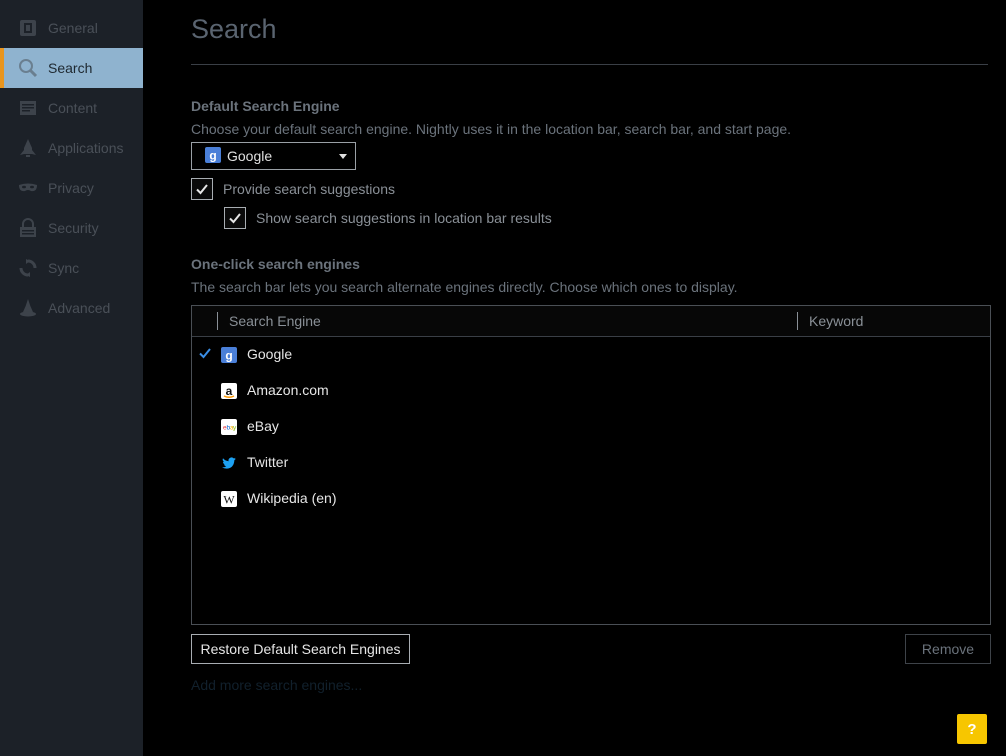 The image size is (1006, 756). I want to click on table-row: a Amazon.com, so click(591, 391).